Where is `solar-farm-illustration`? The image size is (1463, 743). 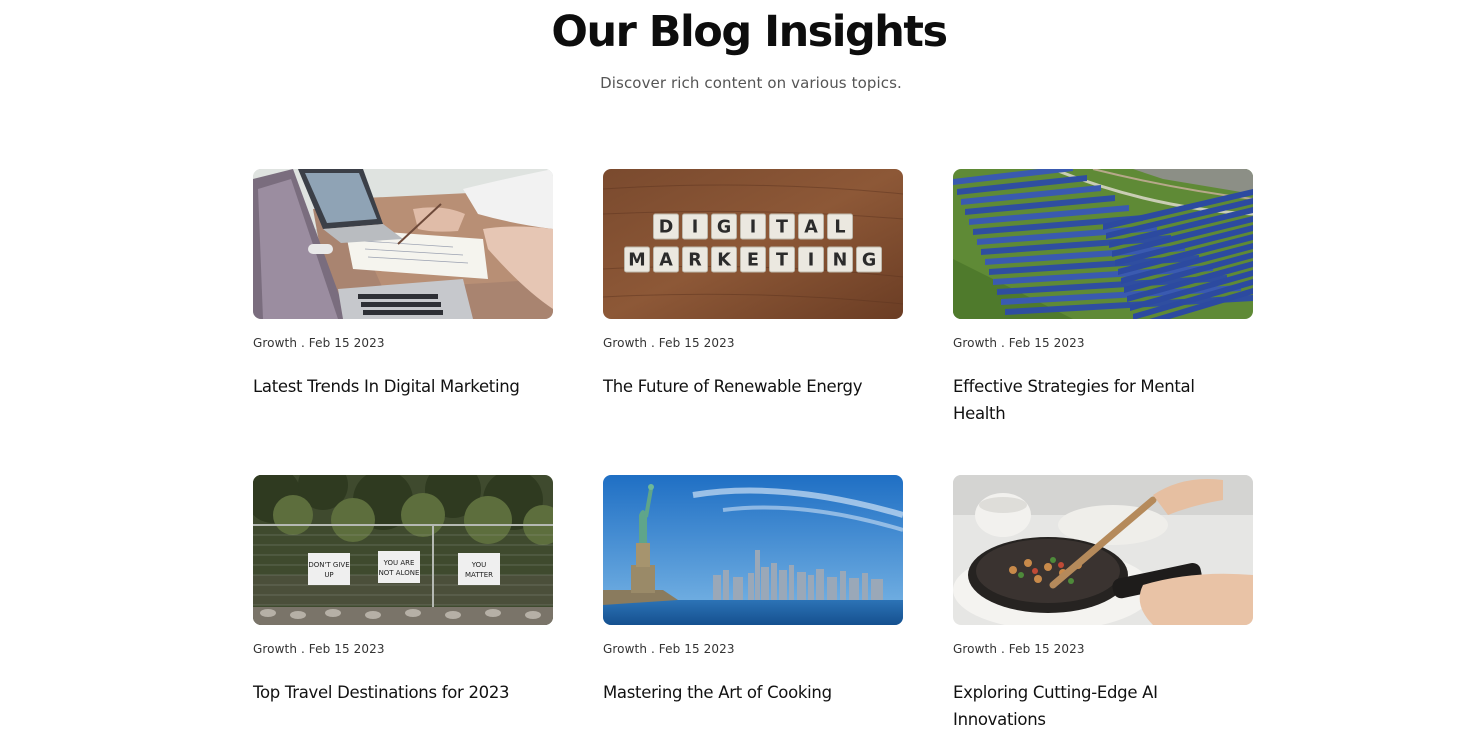
solar-farm-illustration is located at coordinates (1103, 244).